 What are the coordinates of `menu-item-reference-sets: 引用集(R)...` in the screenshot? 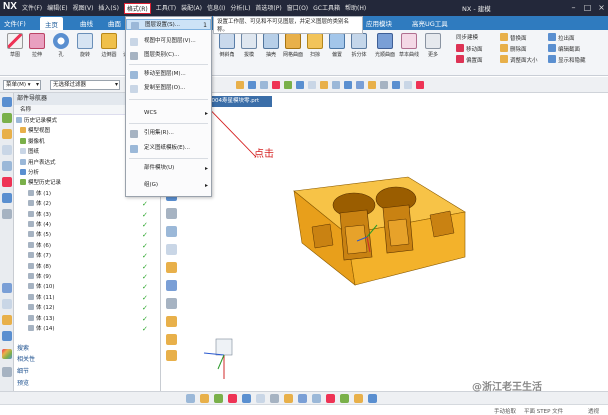 It's located at (168, 133).